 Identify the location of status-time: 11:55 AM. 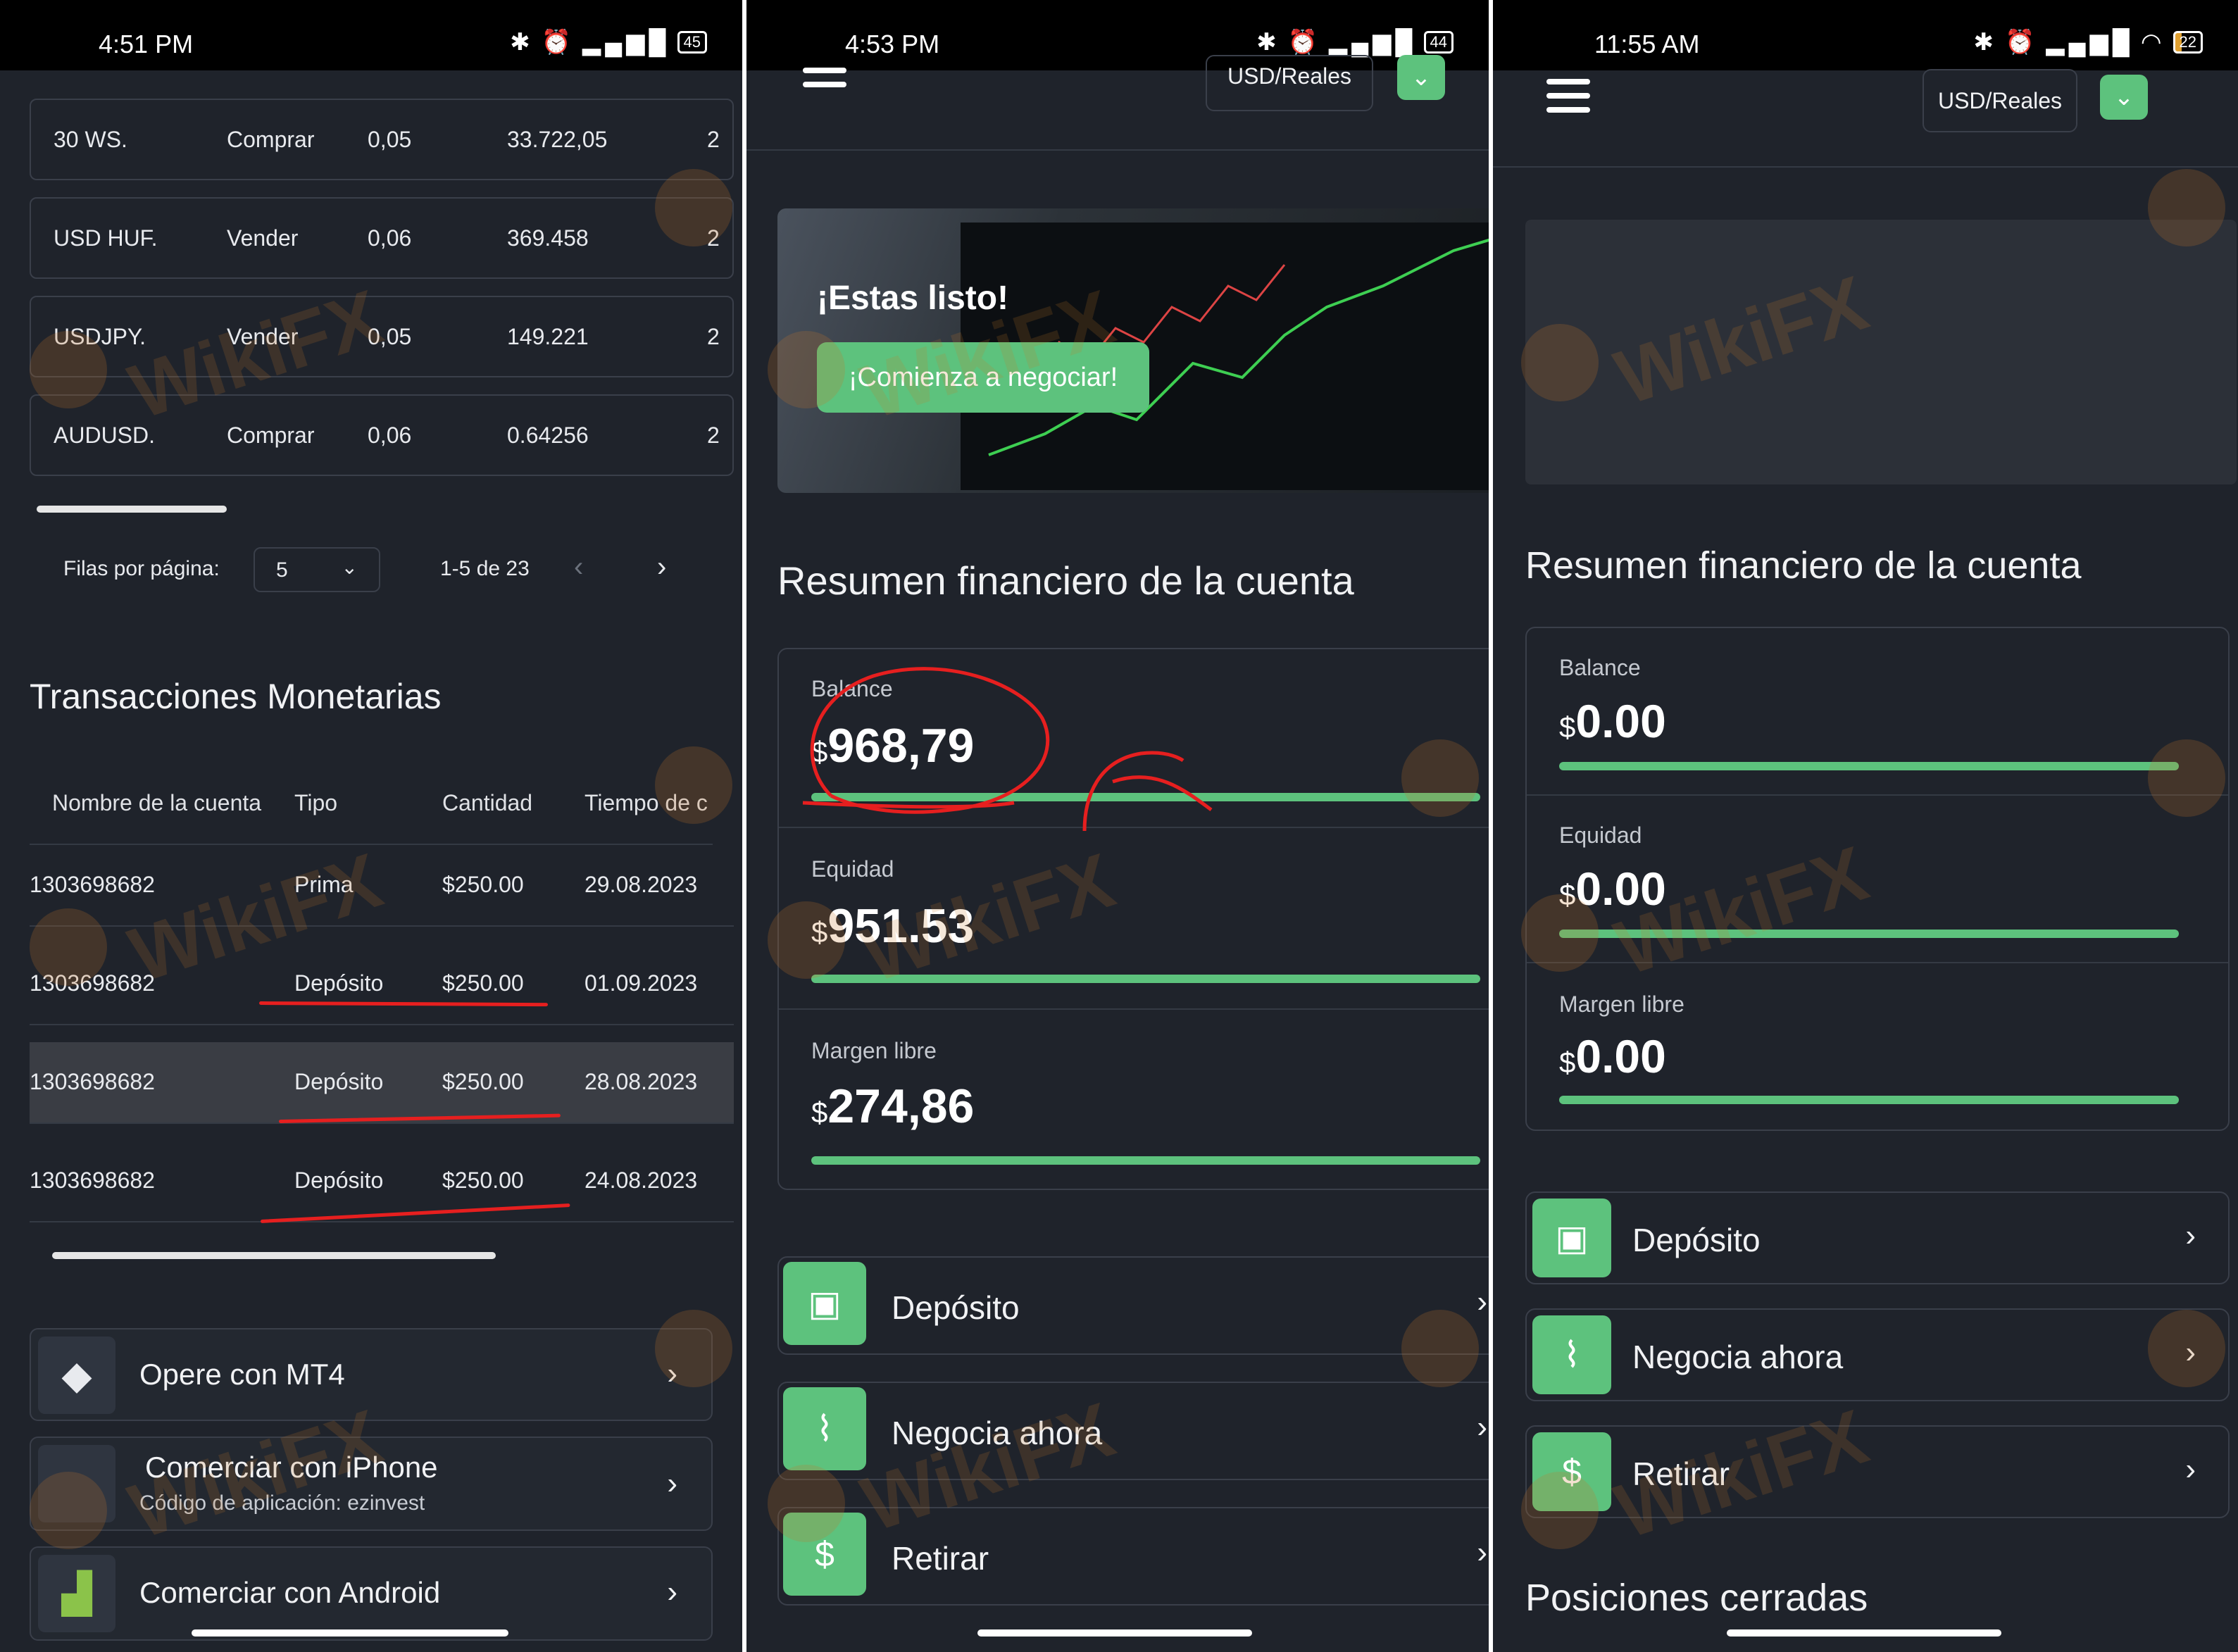
(1647, 44).